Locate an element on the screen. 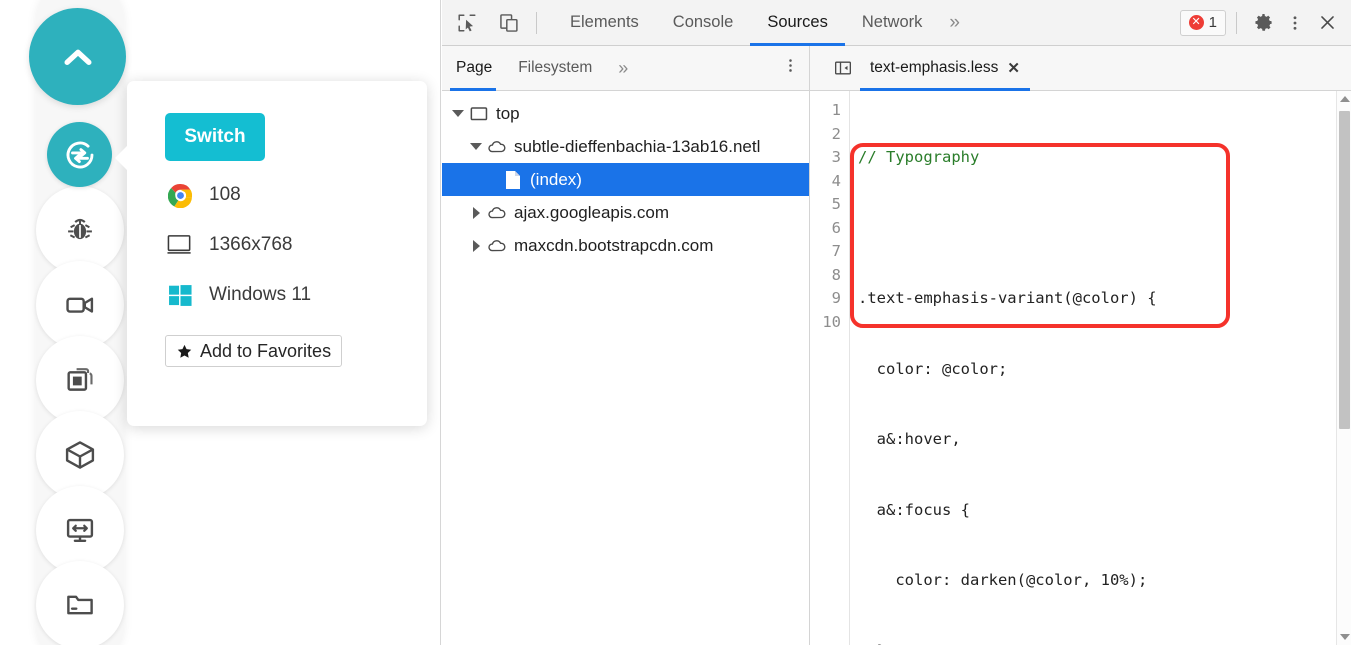  add-to-favorites-label: Add to Favorites is located at coordinates (266, 350).